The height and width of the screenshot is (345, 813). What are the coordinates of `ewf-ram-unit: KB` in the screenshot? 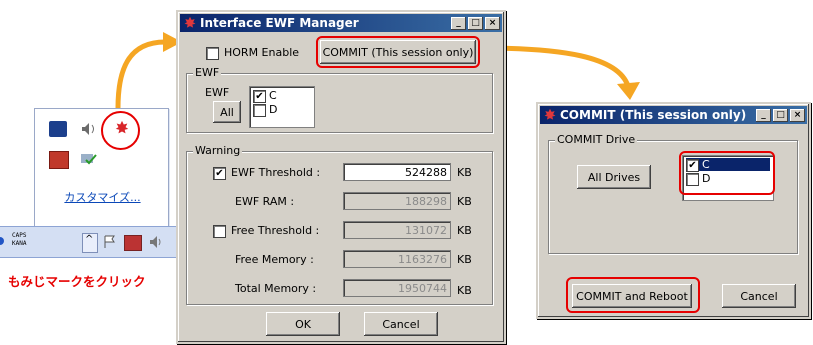 It's located at (464, 201).